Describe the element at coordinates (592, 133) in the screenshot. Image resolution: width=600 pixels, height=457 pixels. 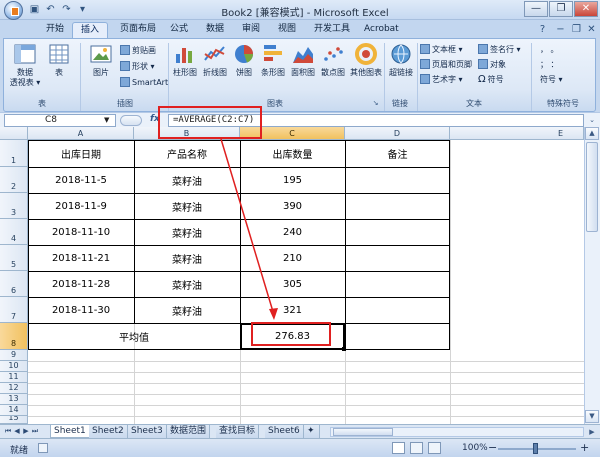
I see `scroll-up-icon: ▲` at that location.